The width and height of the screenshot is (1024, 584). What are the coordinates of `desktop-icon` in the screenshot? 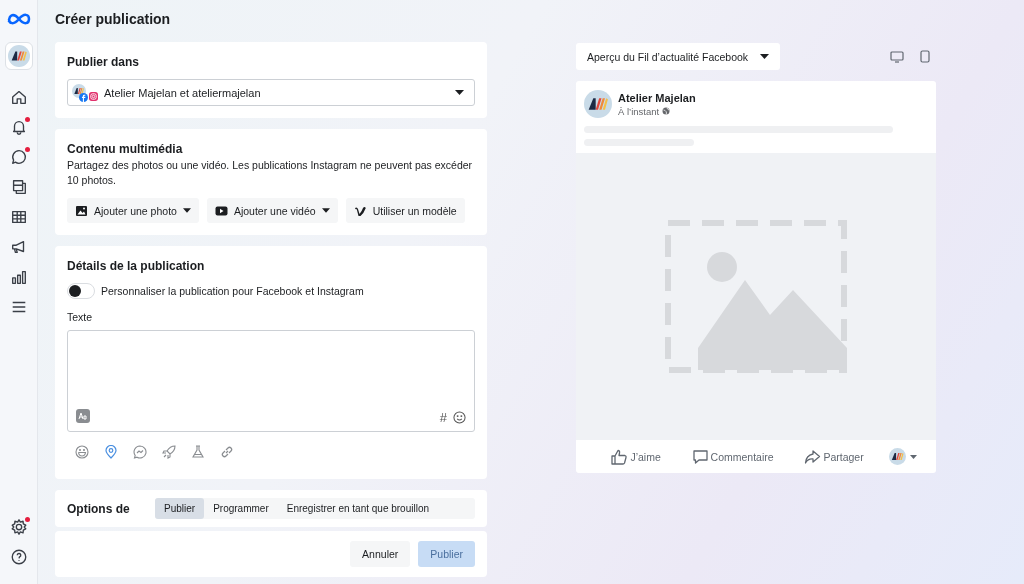 It's located at (897, 56).